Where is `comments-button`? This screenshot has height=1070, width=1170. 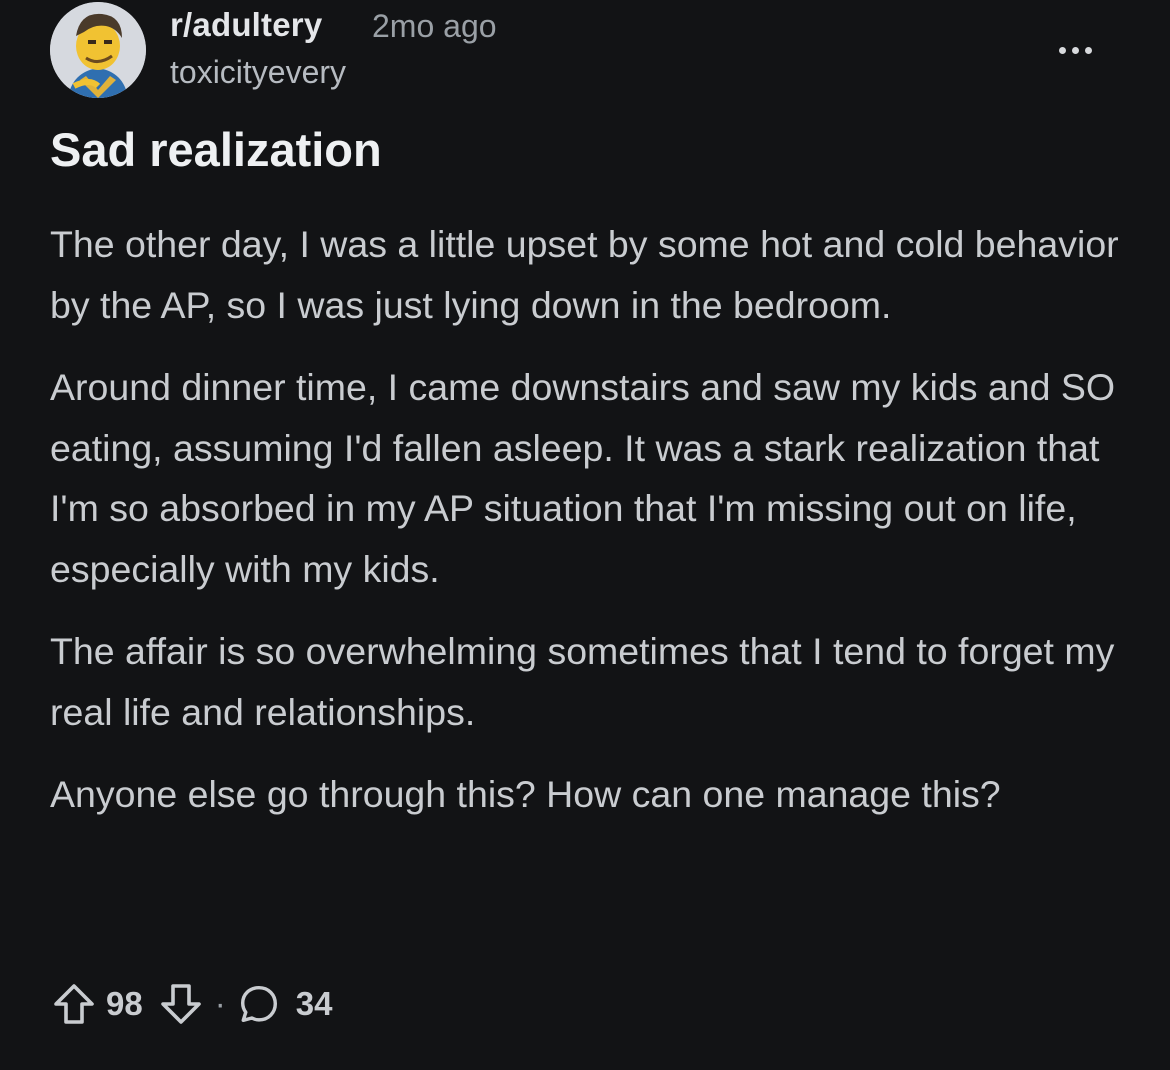 comments-button is located at coordinates (259, 1004).